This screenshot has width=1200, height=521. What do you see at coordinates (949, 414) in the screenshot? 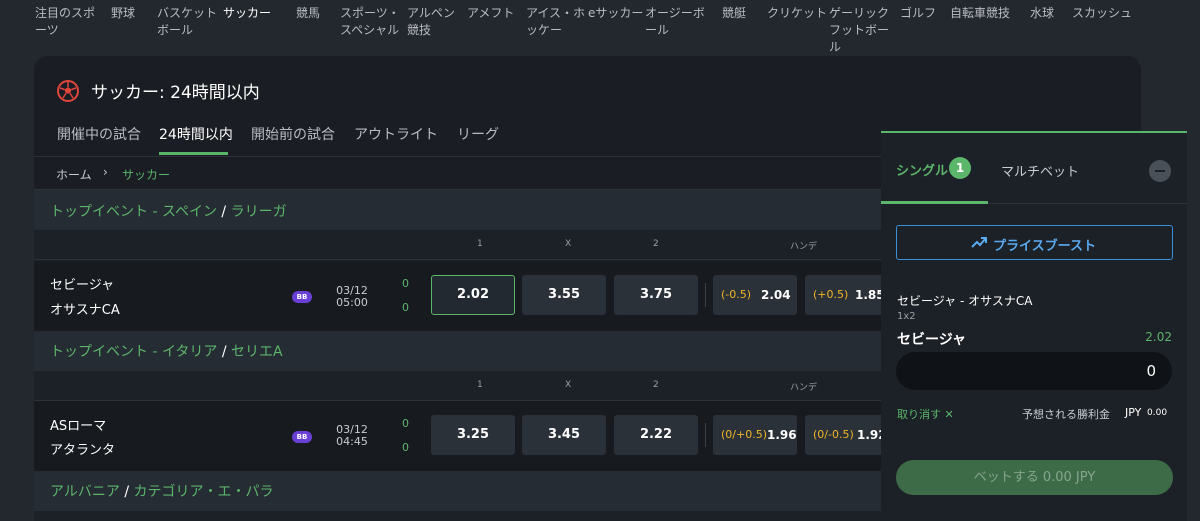
I see `close-icon: ✕` at bounding box center [949, 414].